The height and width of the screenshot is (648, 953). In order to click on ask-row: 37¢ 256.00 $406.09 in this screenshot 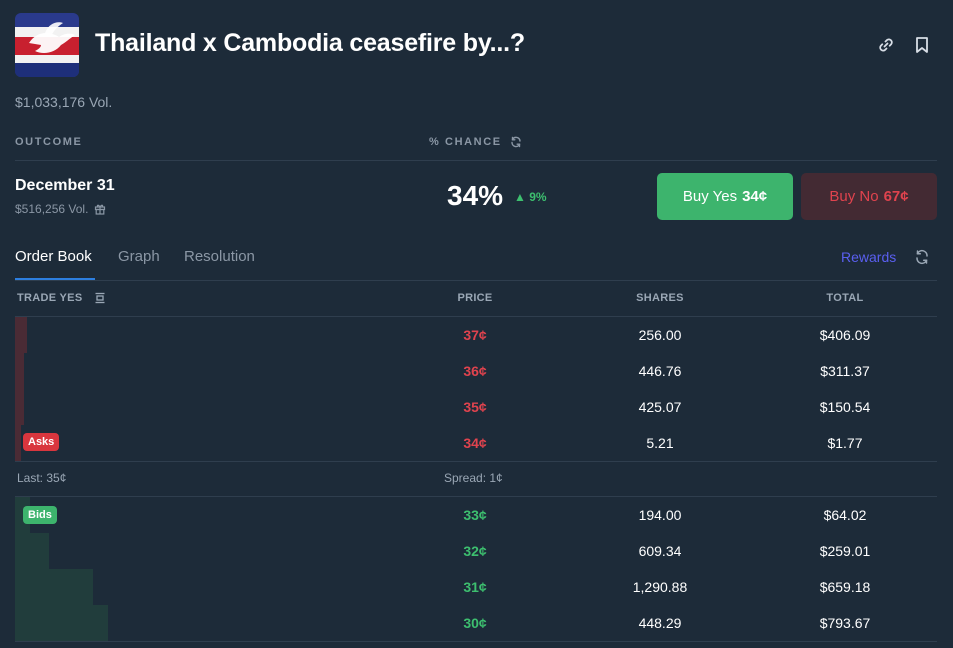, I will do `click(476, 335)`.